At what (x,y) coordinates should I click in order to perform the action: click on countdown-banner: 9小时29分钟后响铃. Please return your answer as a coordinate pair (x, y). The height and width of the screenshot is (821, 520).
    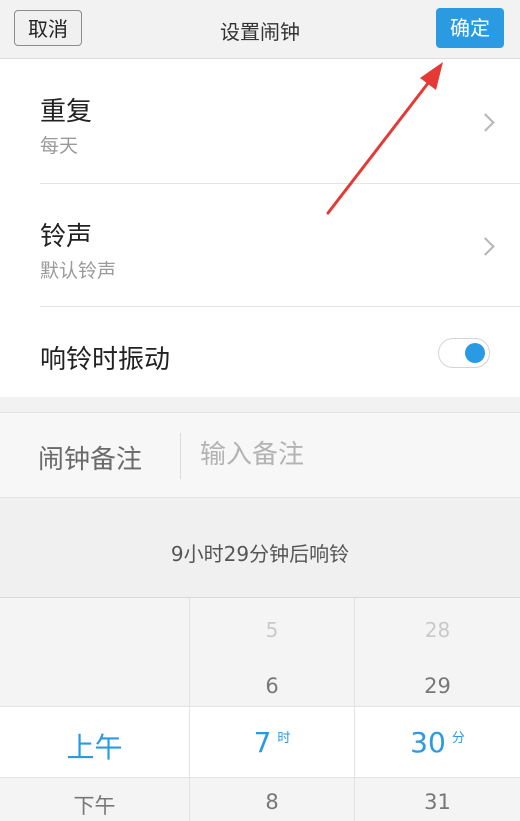
    Looking at the image, I should click on (260, 548).